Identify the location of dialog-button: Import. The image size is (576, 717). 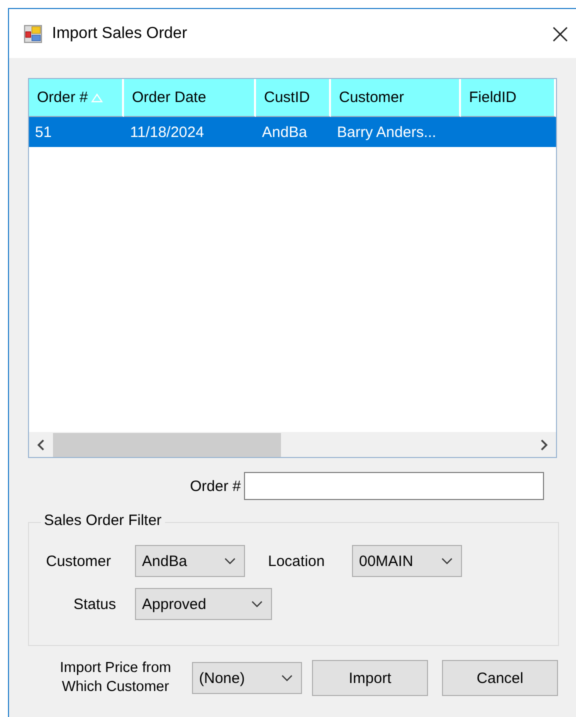
(370, 678).